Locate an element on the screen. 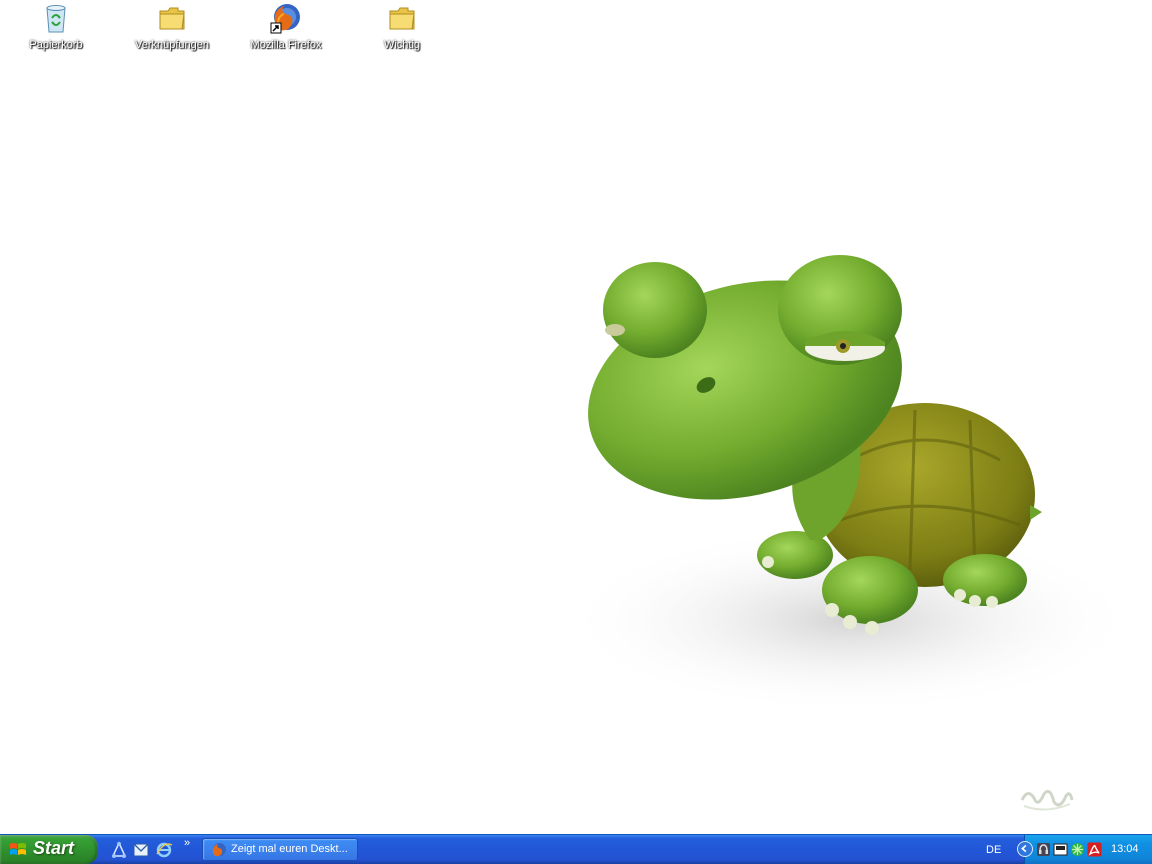  desktop-icon-label: Mozilla Firefox is located at coordinates (286, 45).